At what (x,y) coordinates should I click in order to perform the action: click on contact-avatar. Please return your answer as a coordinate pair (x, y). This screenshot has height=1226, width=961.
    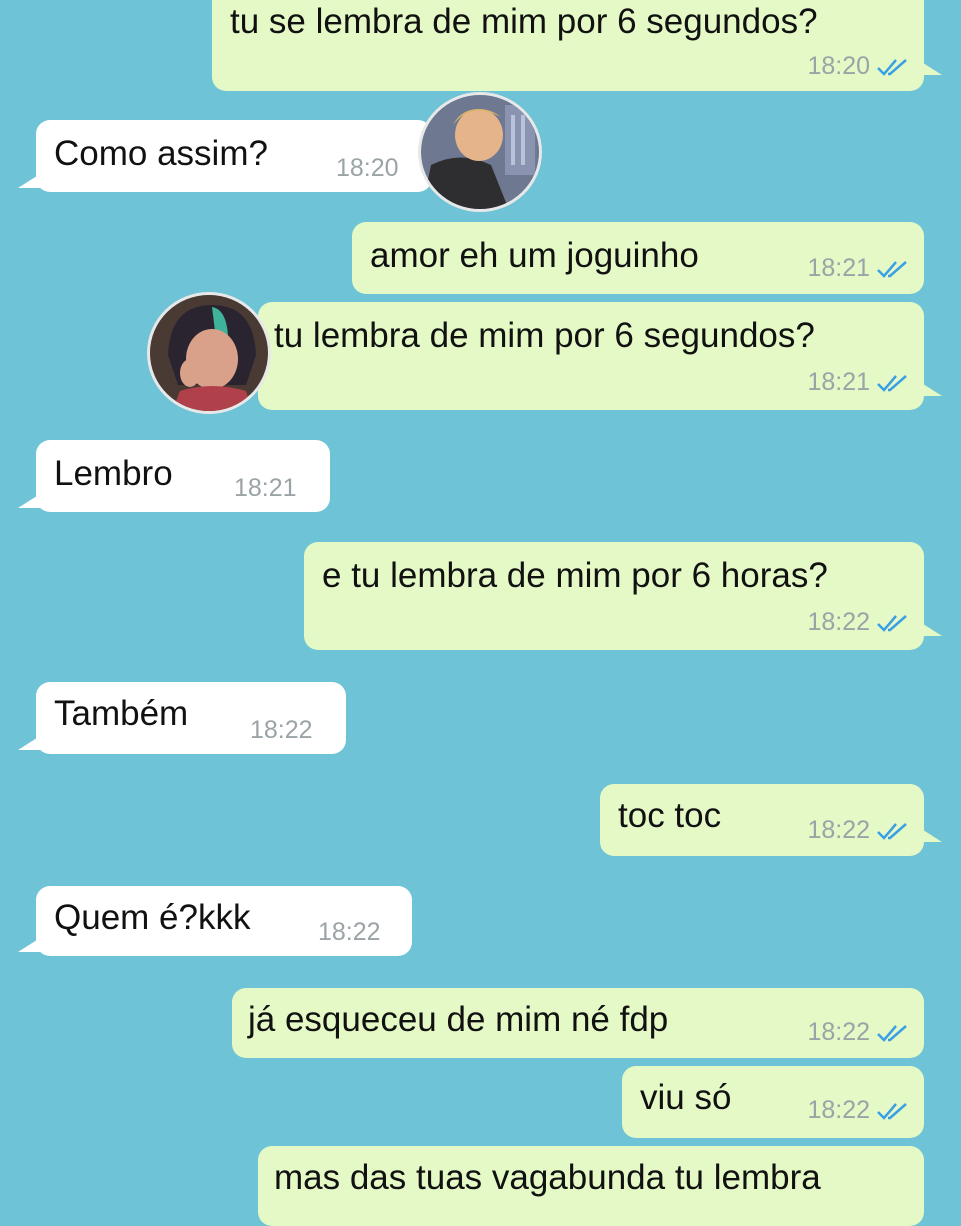
    Looking at the image, I should click on (480, 152).